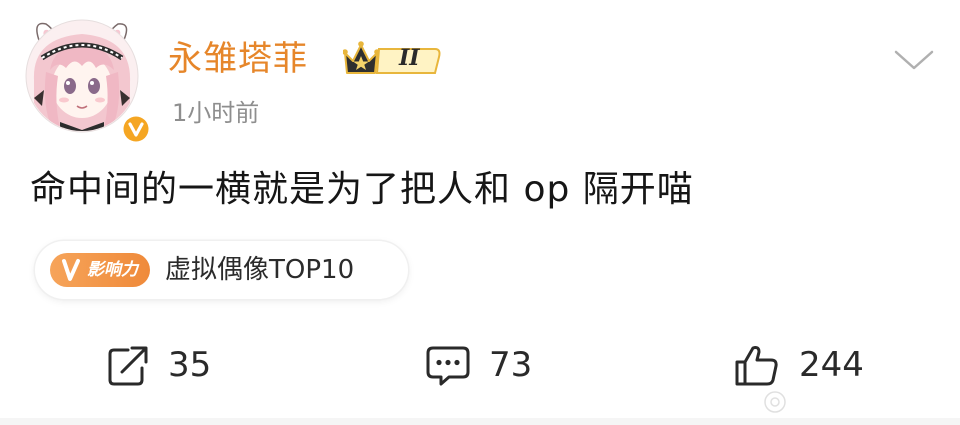 The height and width of the screenshot is (425, 960). Describe the element at coordinates (85, 77) in the screenshot. I see `avatar-container` at that location.